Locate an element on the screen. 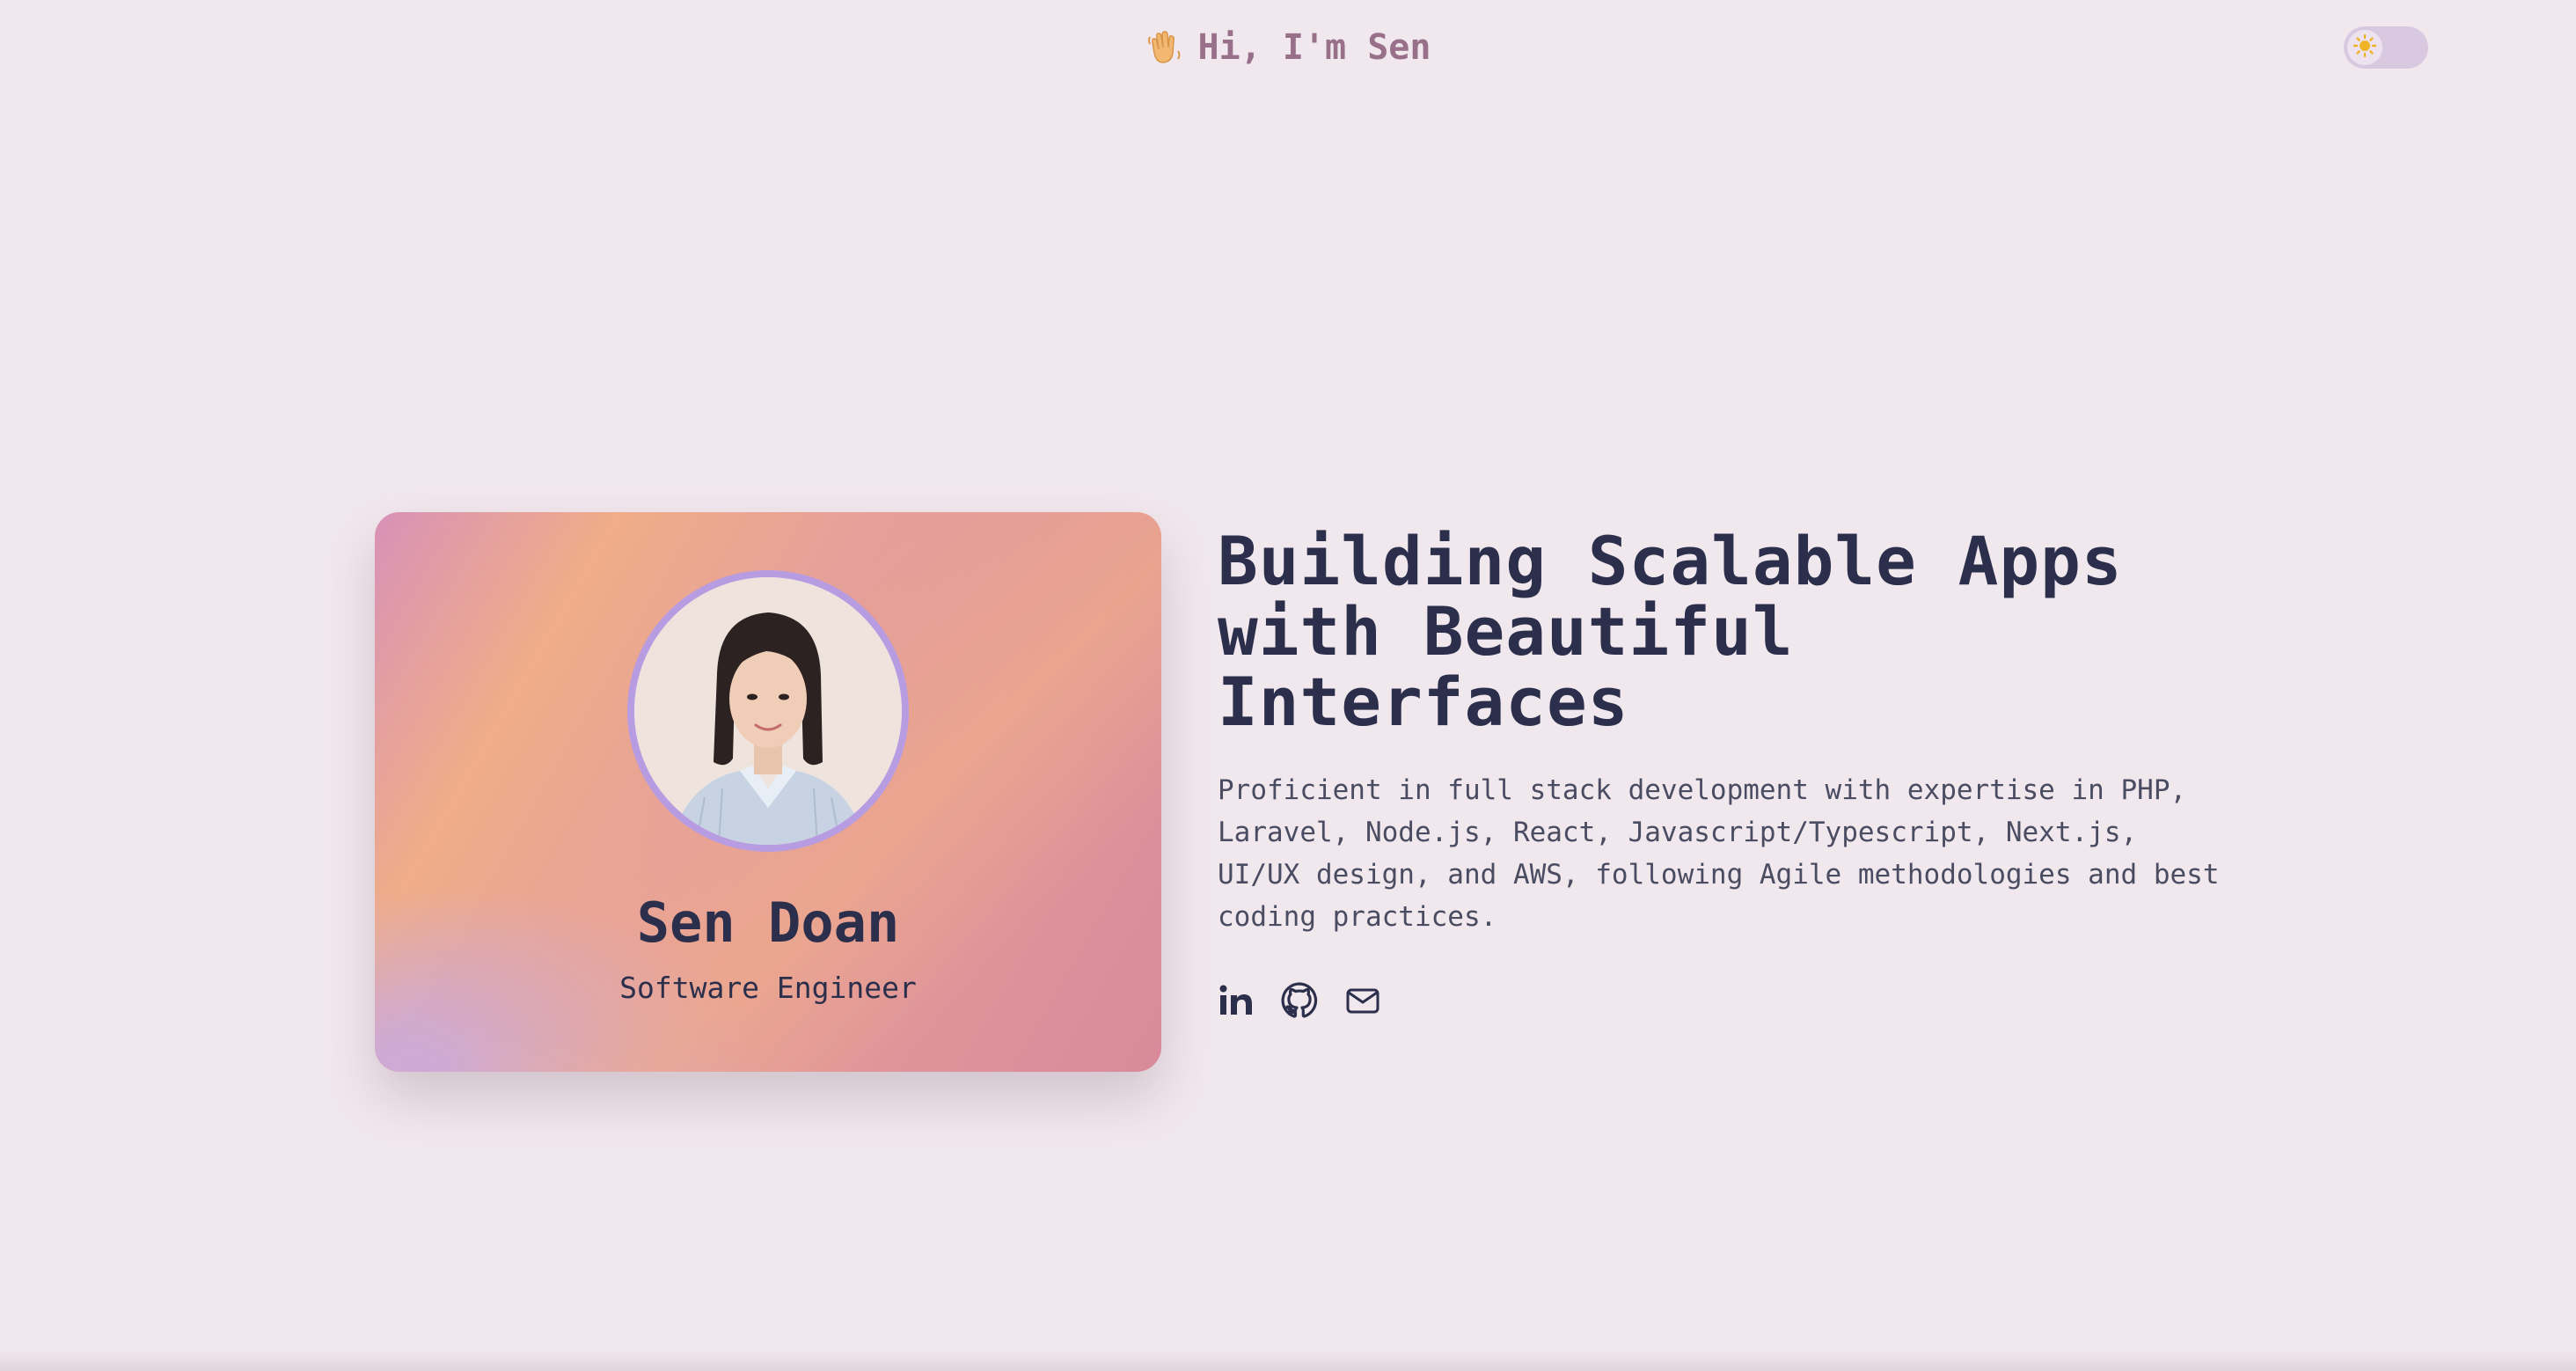  linkedin-icon is located at coordinates (1236, 1000).